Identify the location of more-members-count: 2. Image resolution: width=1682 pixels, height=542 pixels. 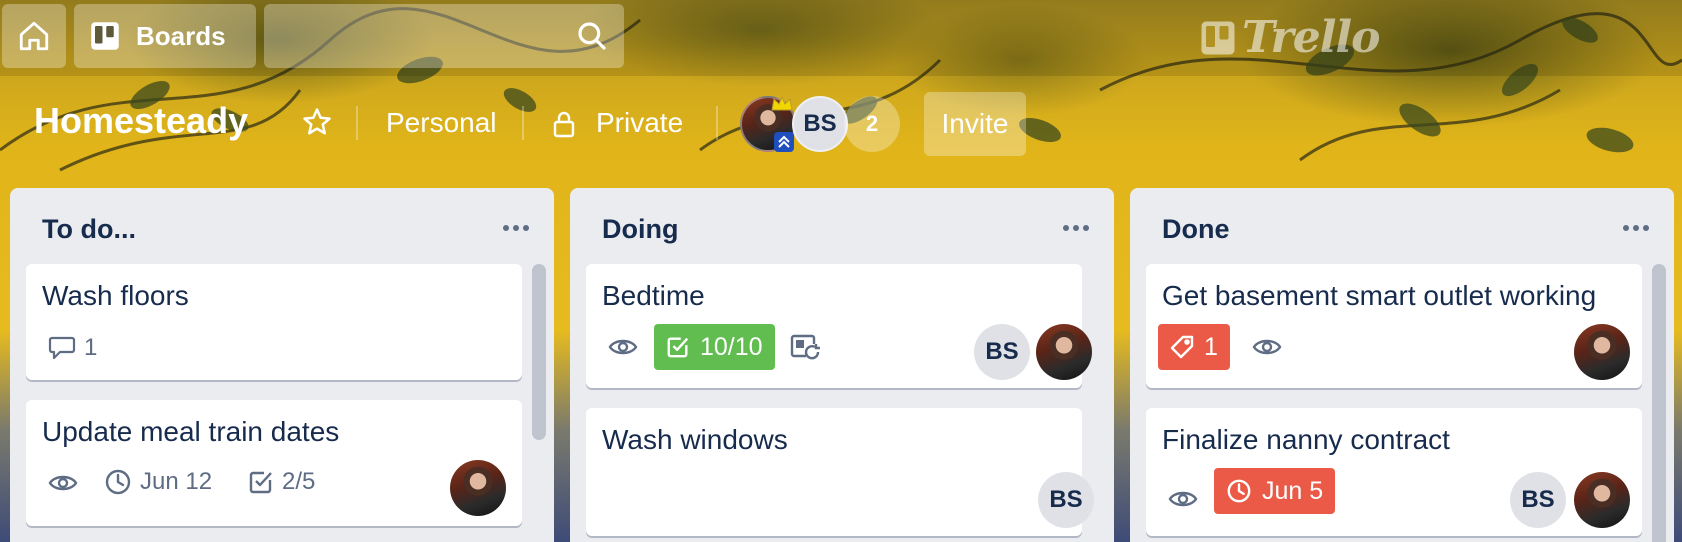
(872, 124).